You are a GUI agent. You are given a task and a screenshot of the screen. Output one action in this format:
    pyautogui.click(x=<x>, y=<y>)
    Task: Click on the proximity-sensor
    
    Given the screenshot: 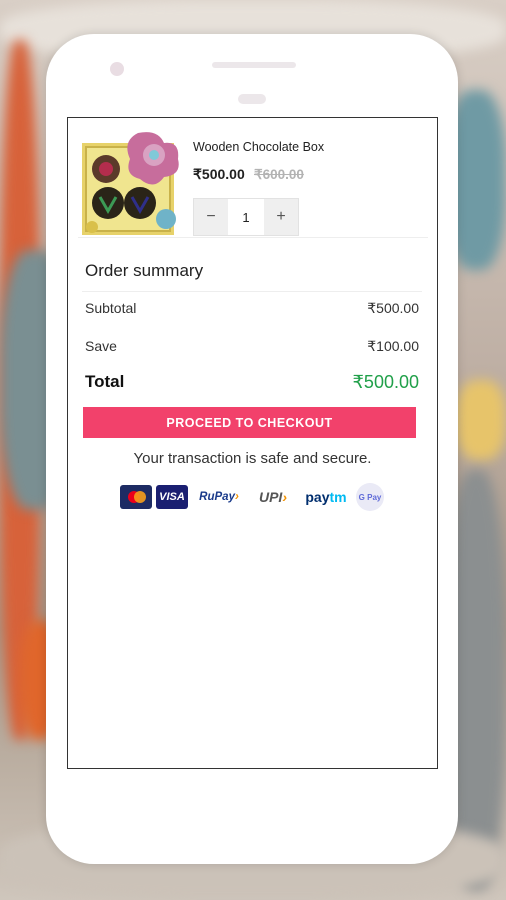 What is the action you would take?
    pyautogui.click(x=252, y=99)
    